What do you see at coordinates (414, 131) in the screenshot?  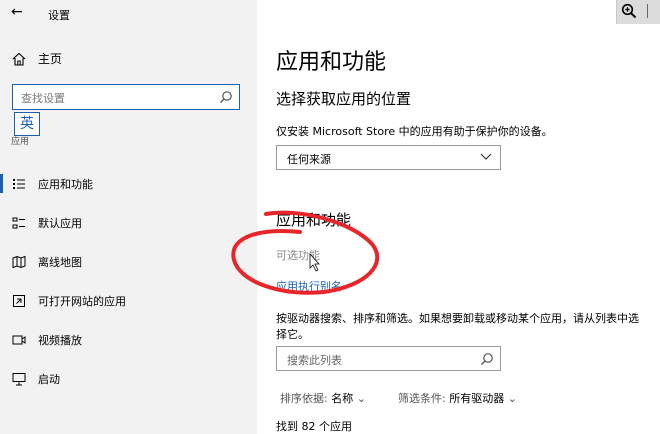 I see `install-description: 仅安装 Microsoft Store 中的应用有助于保护你的设备。` at bounding box center [414, 131].